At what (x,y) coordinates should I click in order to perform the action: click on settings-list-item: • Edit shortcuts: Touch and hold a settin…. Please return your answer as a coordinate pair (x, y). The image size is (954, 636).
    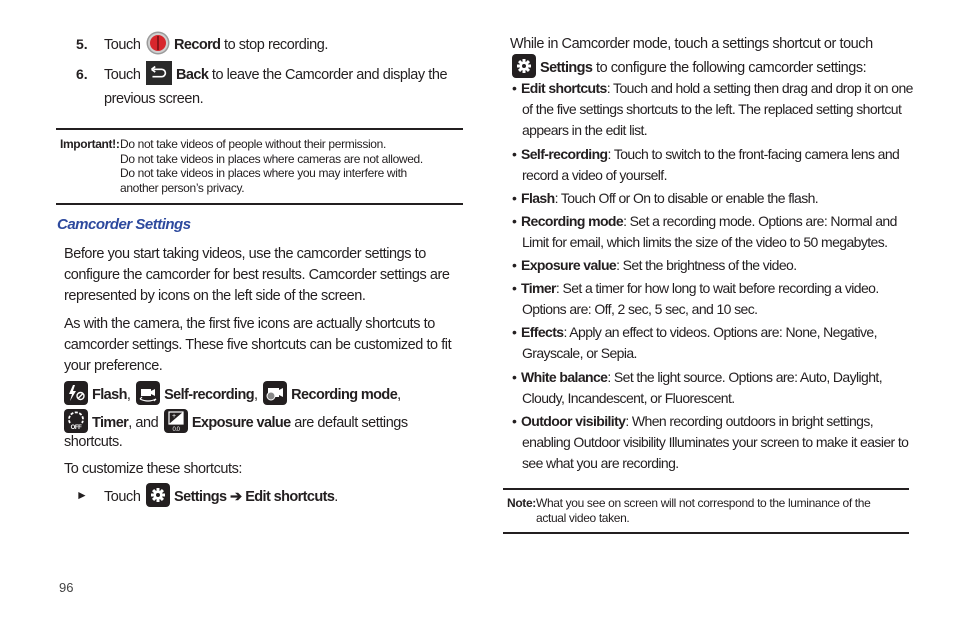
    Looking at the image, I should click on (713, 109).